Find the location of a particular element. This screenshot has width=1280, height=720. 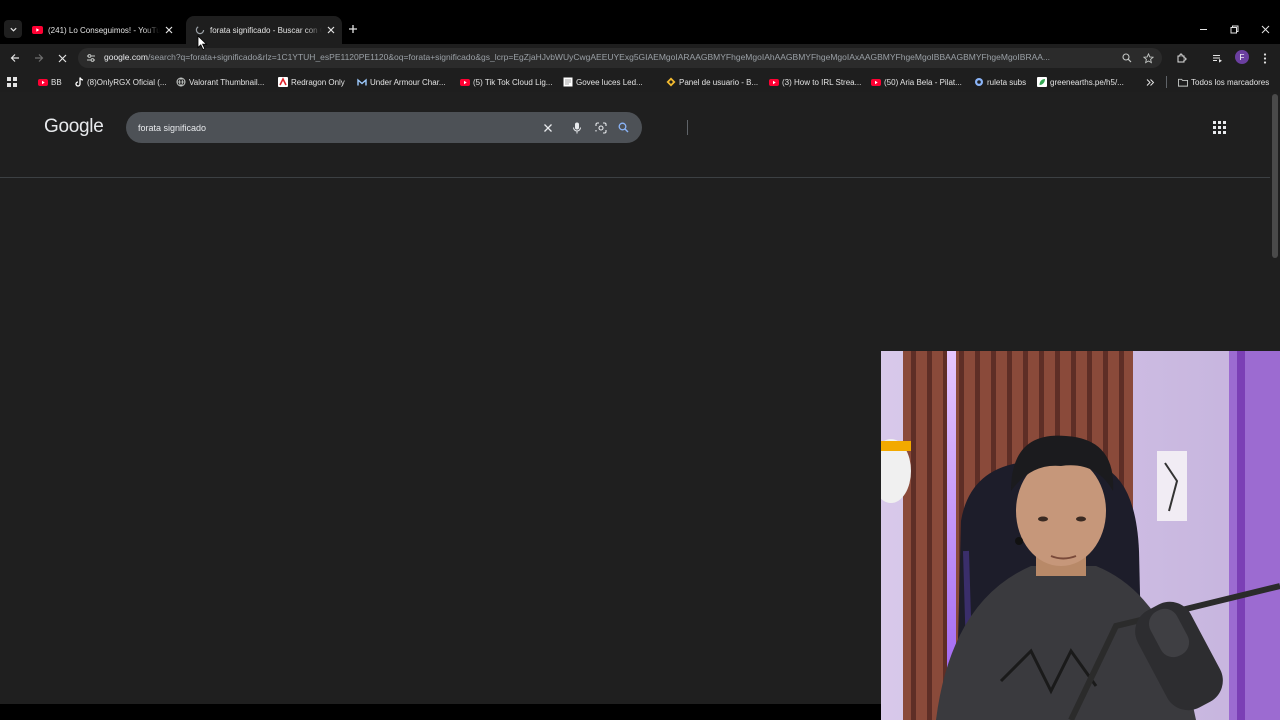

apps-shortcut is located at coordinates (12, 82).